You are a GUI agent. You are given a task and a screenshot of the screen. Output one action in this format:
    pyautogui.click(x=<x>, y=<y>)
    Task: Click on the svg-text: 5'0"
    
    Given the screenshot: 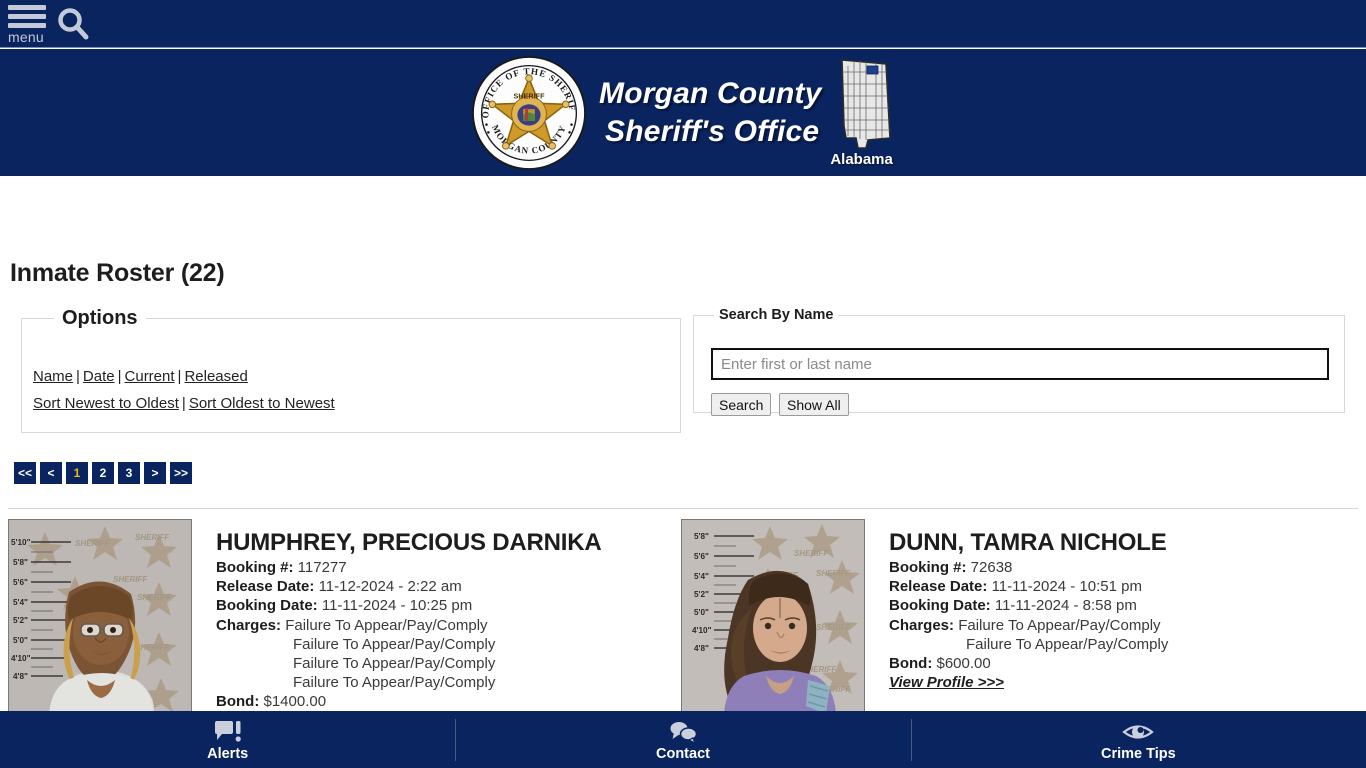 What is the action you would take?
    pyautogui.click(x=20, y=640)
    